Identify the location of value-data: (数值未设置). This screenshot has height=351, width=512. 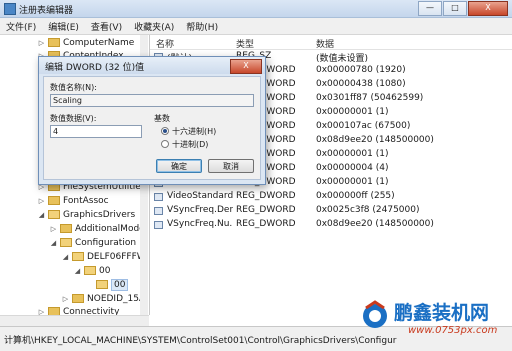
(342, 59).